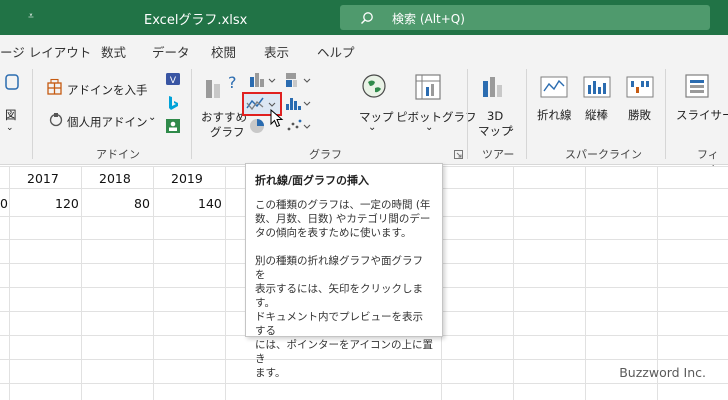 This screenshot has width=728, height=400. Describe the element at coordinates (554, 115) in the screenshot. I see `sparkline-line-button: 折れ線` at that location.